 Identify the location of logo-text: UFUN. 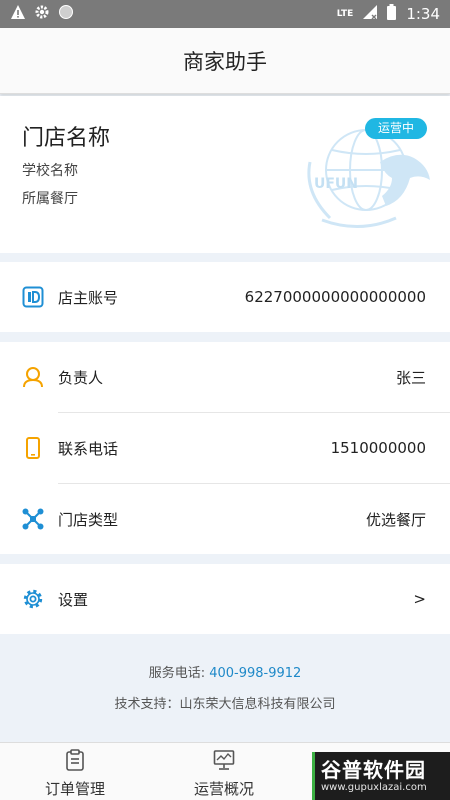
(336, 184).